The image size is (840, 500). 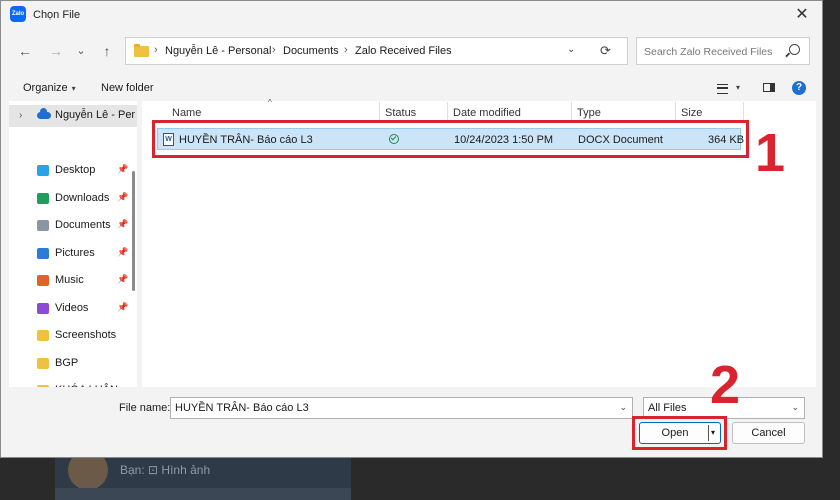 I want to click on column-header-type: Type, so click(x=589, y=113).